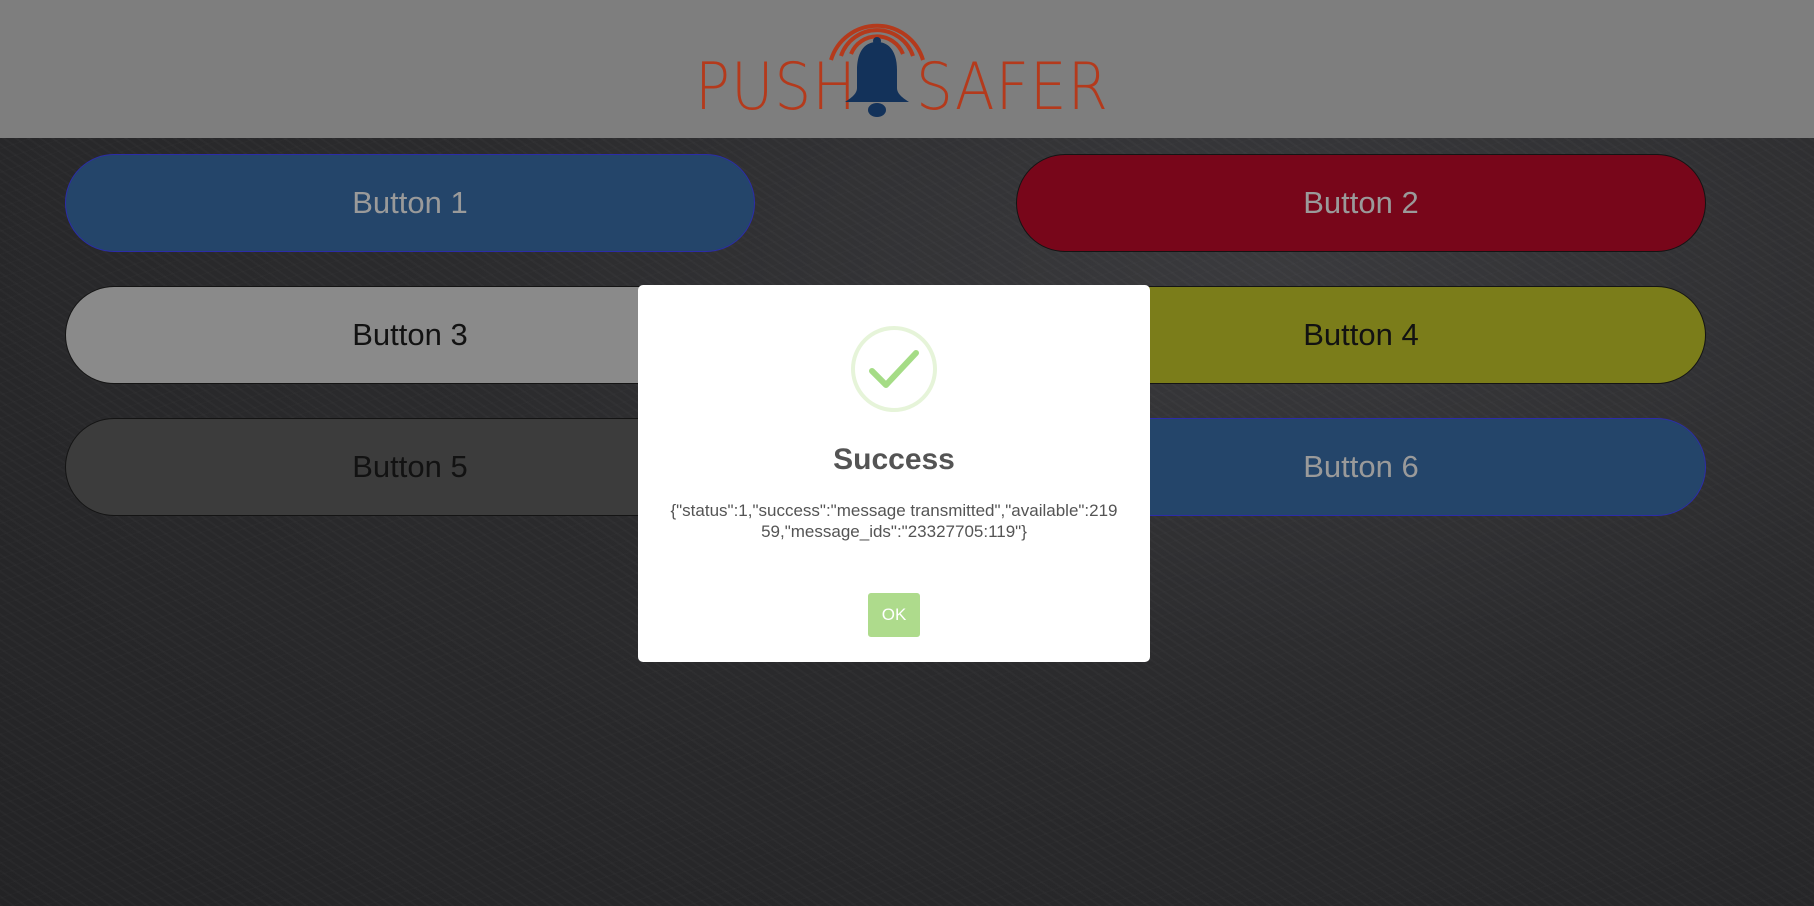  Describe the element at coordinates (894, 369) in the screenshot. I see `checkmark-icon` at that location.